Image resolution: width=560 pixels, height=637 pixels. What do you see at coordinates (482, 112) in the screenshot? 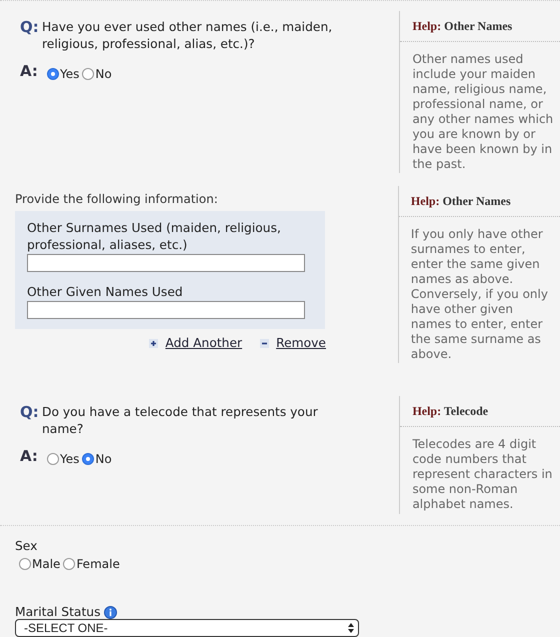
I see `help-text: Other names used include your maiden name, religious name, professional name, or any other names which you are known by or have been known by in the past.` at bounding box center [482, 112].